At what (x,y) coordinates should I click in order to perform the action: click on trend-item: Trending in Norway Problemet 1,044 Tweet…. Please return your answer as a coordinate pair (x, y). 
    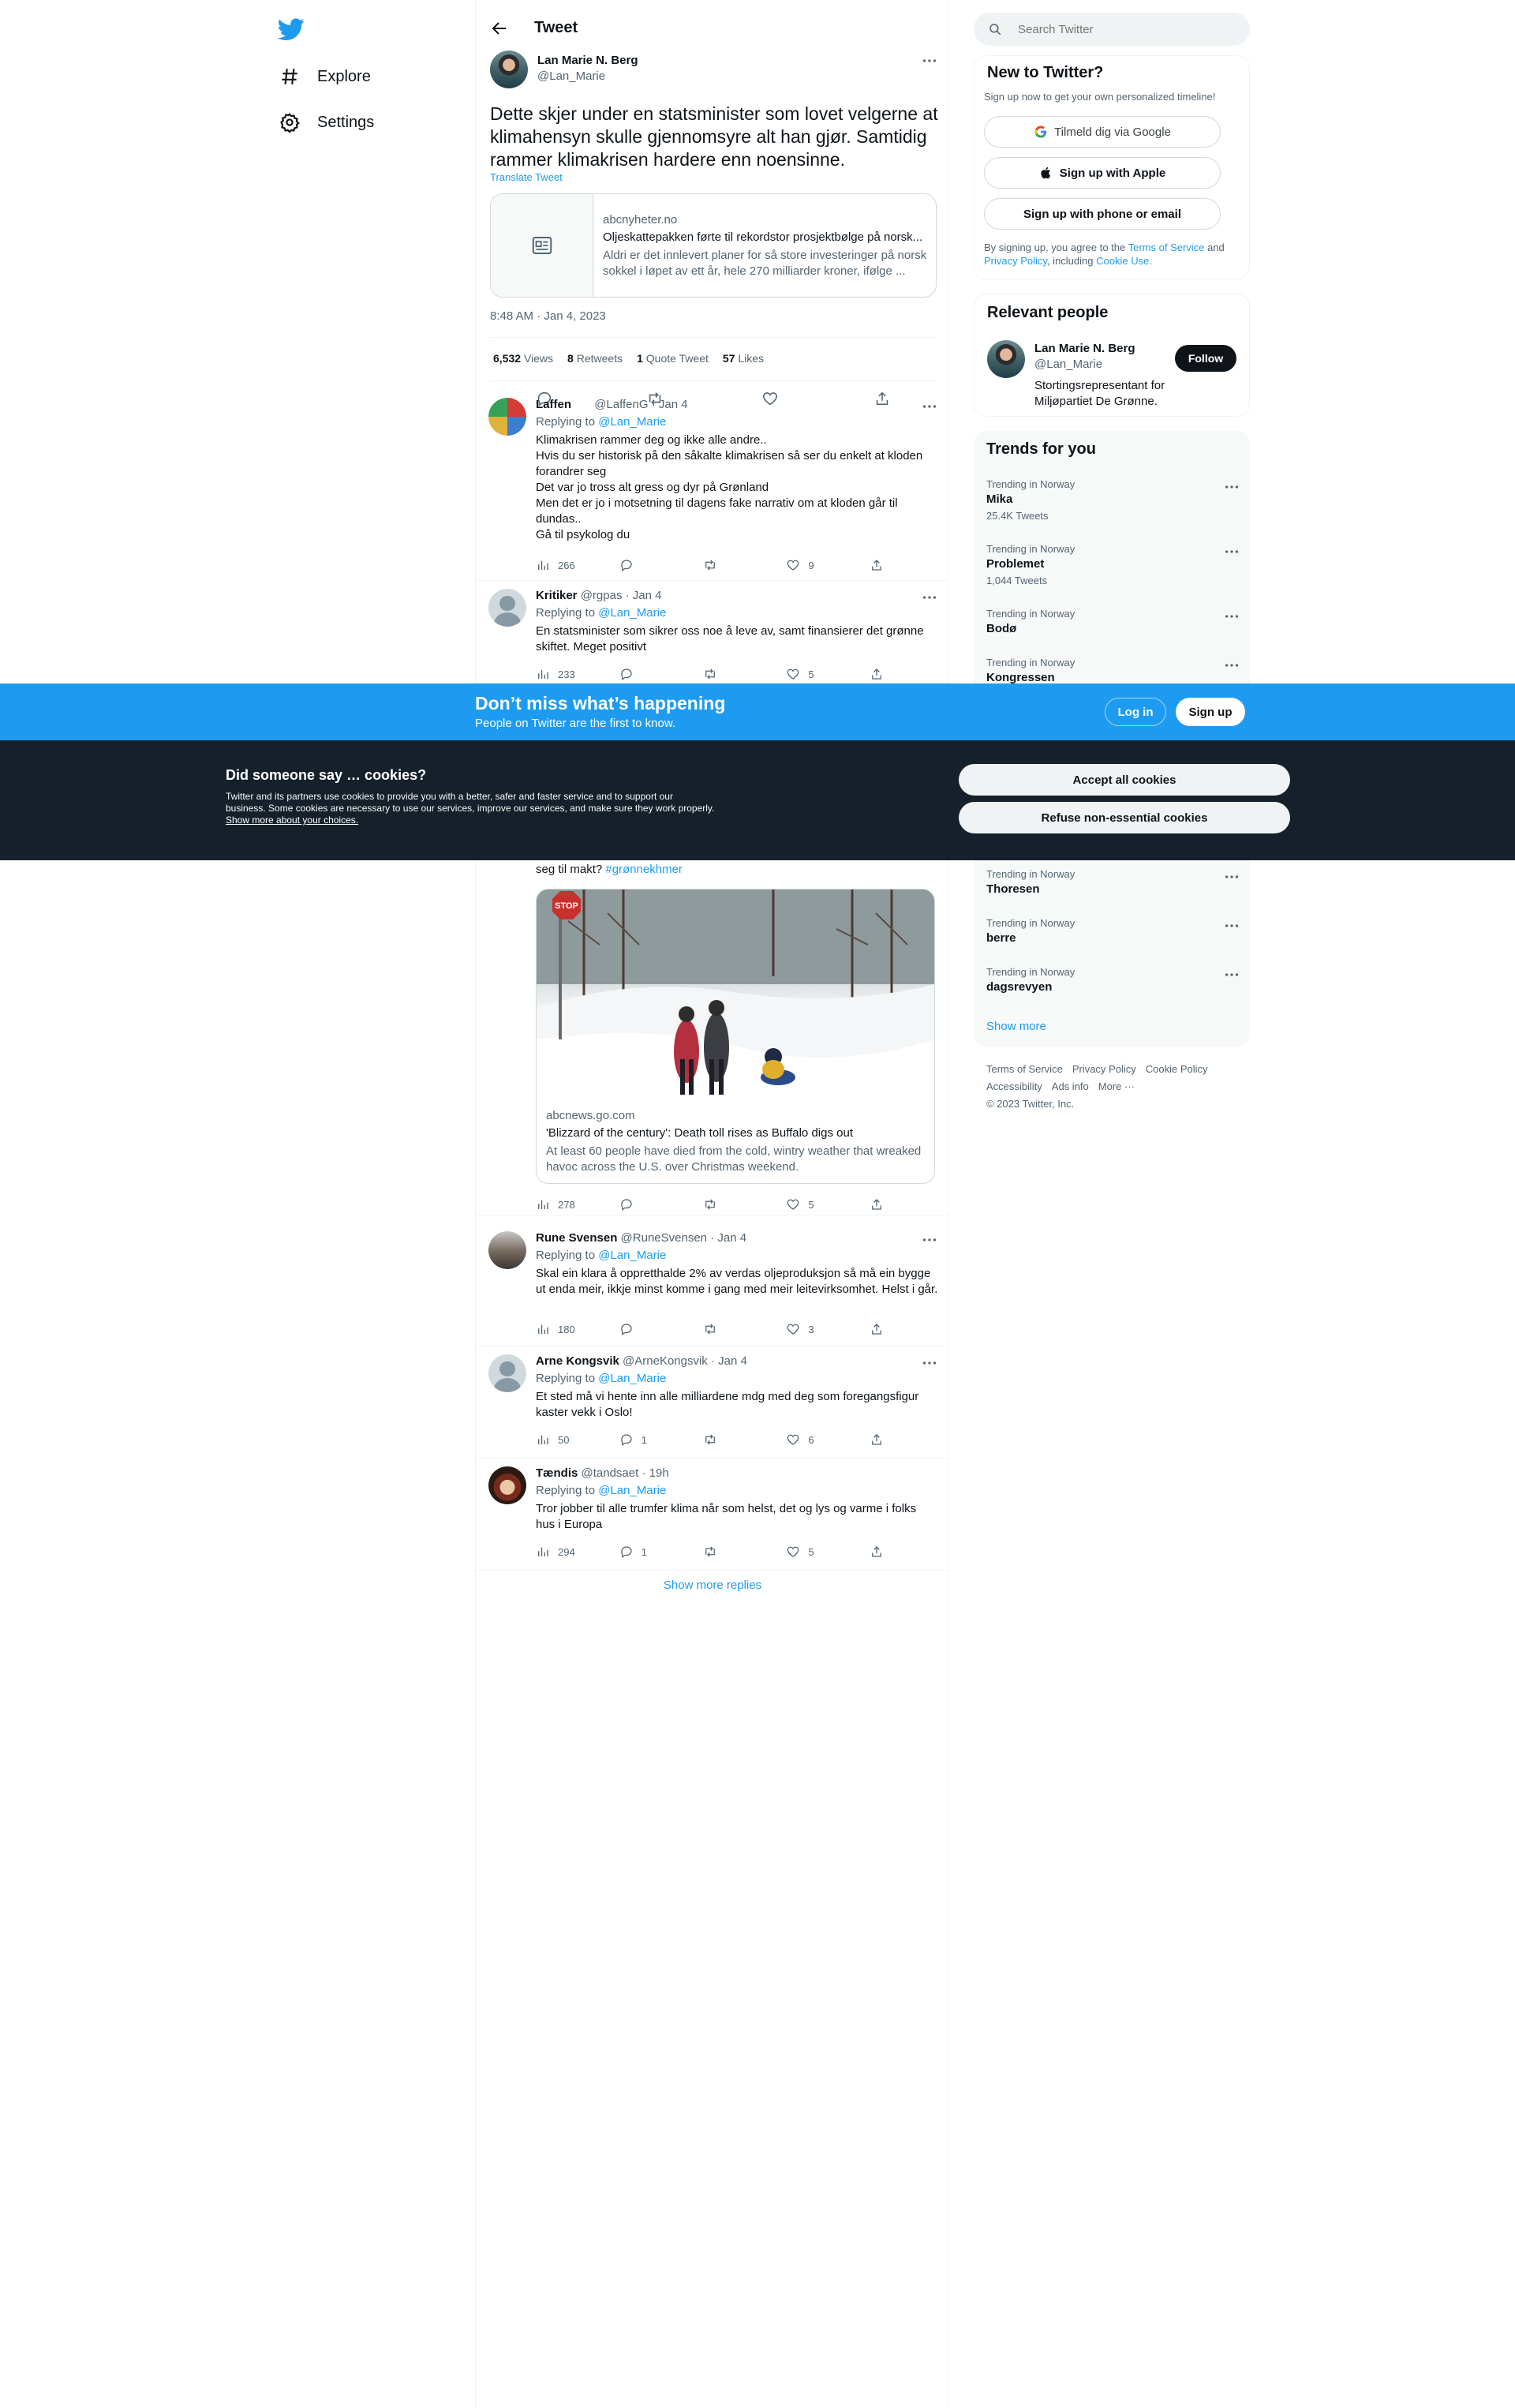
    Looking at the image, I should click on (1112, 570).